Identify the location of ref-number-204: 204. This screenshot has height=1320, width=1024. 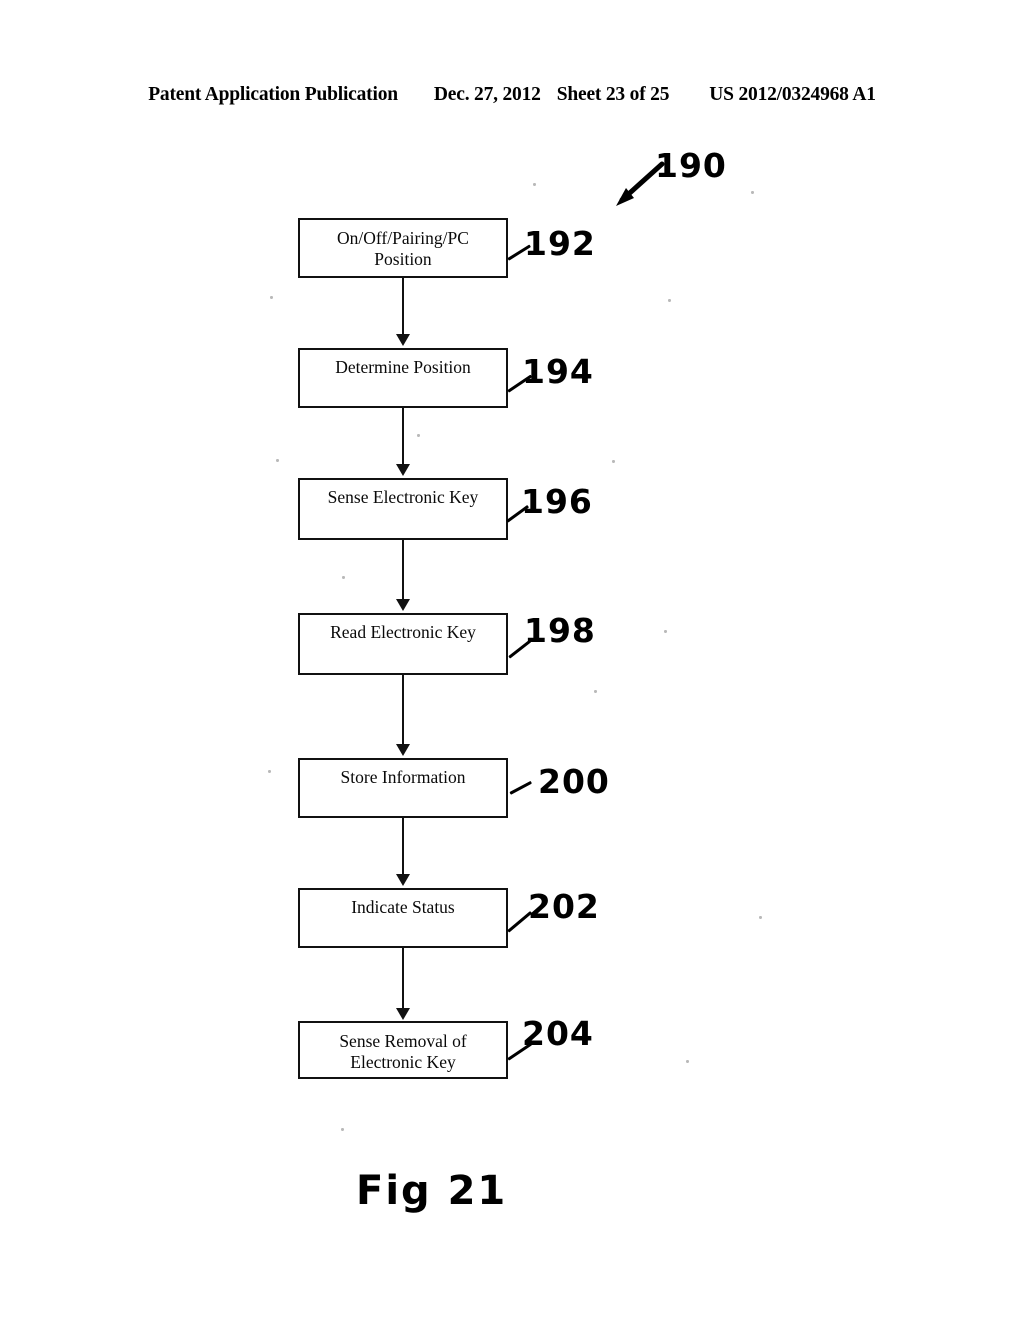
(558, 1033).